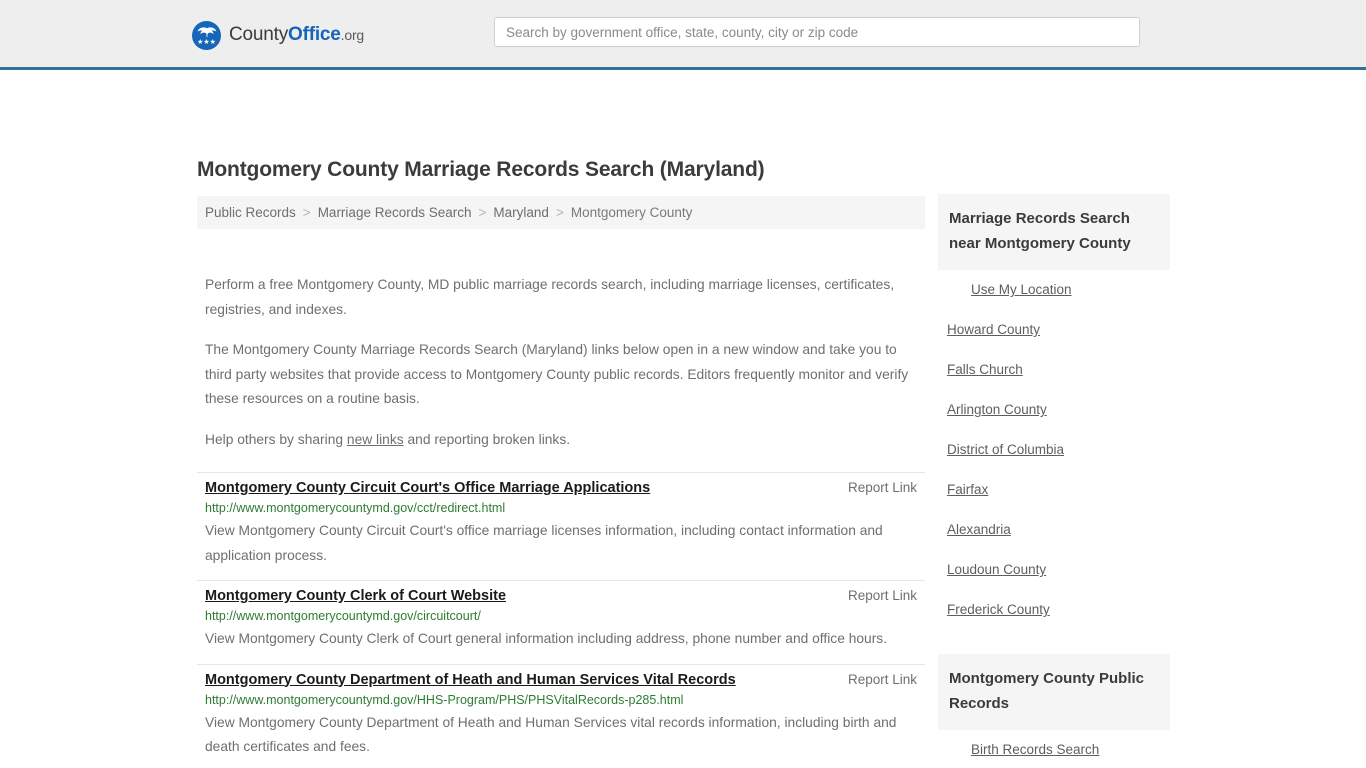 This screenshot has height=768, width=1366. I want to click on new-links-link: new links, so click(375, 439).